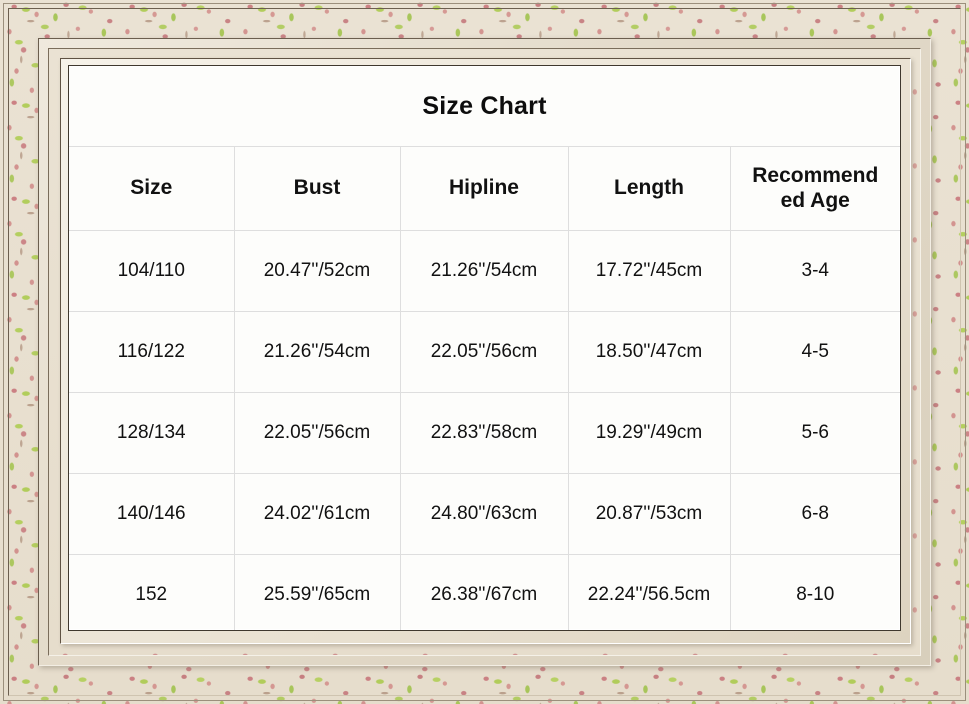 The width and height of the screenshot is (969, 704). I want to click on column-header-hipline: Hipline, so click(484, 188).